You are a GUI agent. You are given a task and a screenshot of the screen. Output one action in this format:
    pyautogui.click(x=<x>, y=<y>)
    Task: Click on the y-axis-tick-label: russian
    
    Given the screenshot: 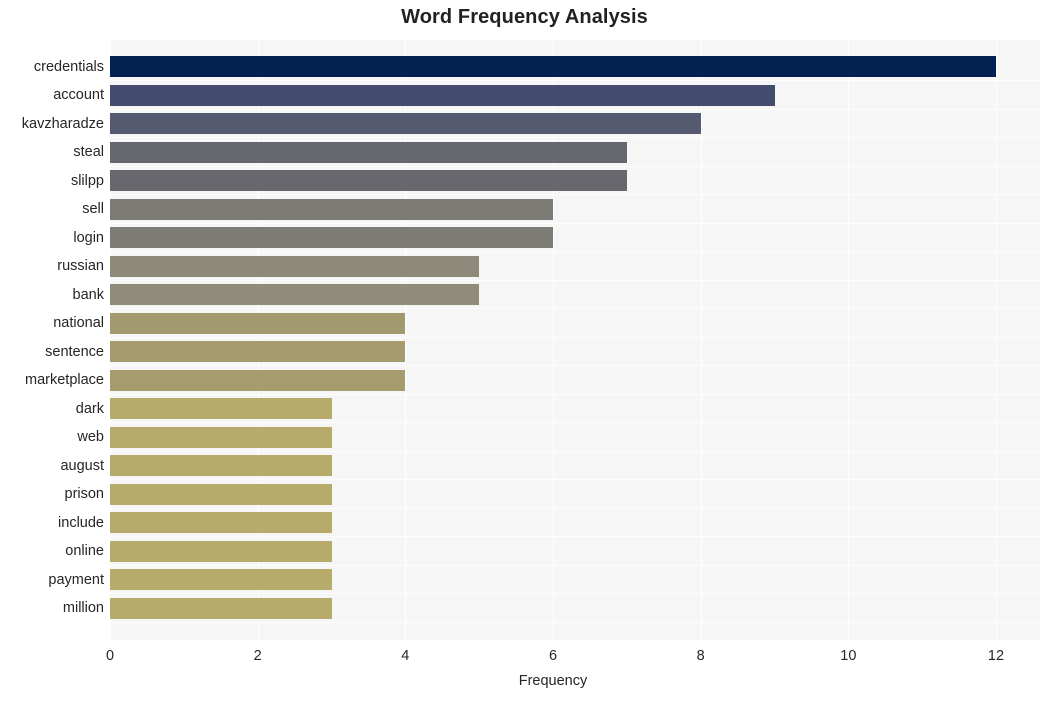 What is the action you would take?
    pyautogui.click(x=80, y=266)
    